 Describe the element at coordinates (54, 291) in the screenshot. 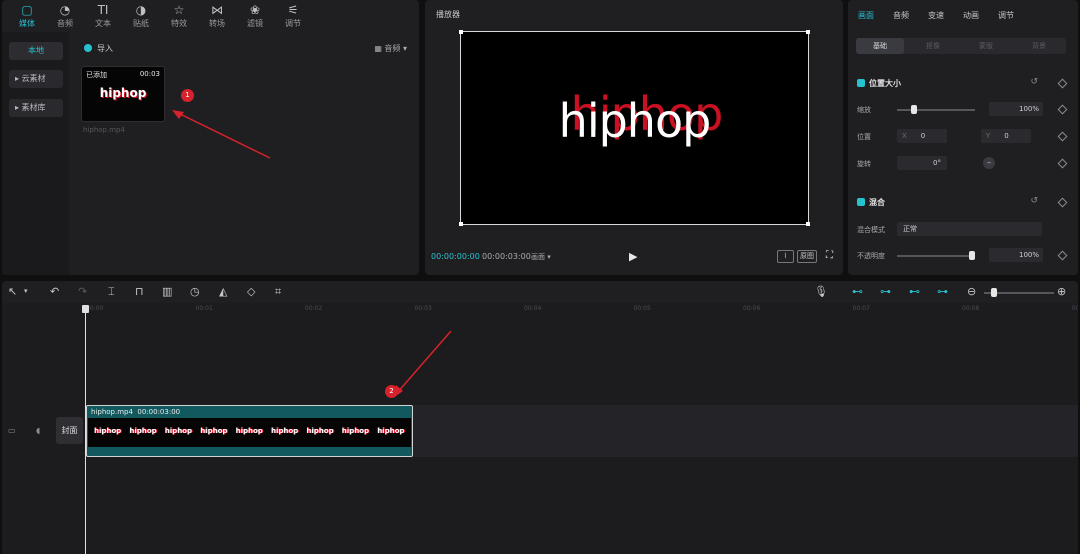

I see `undo-icon: ↶` at that location.